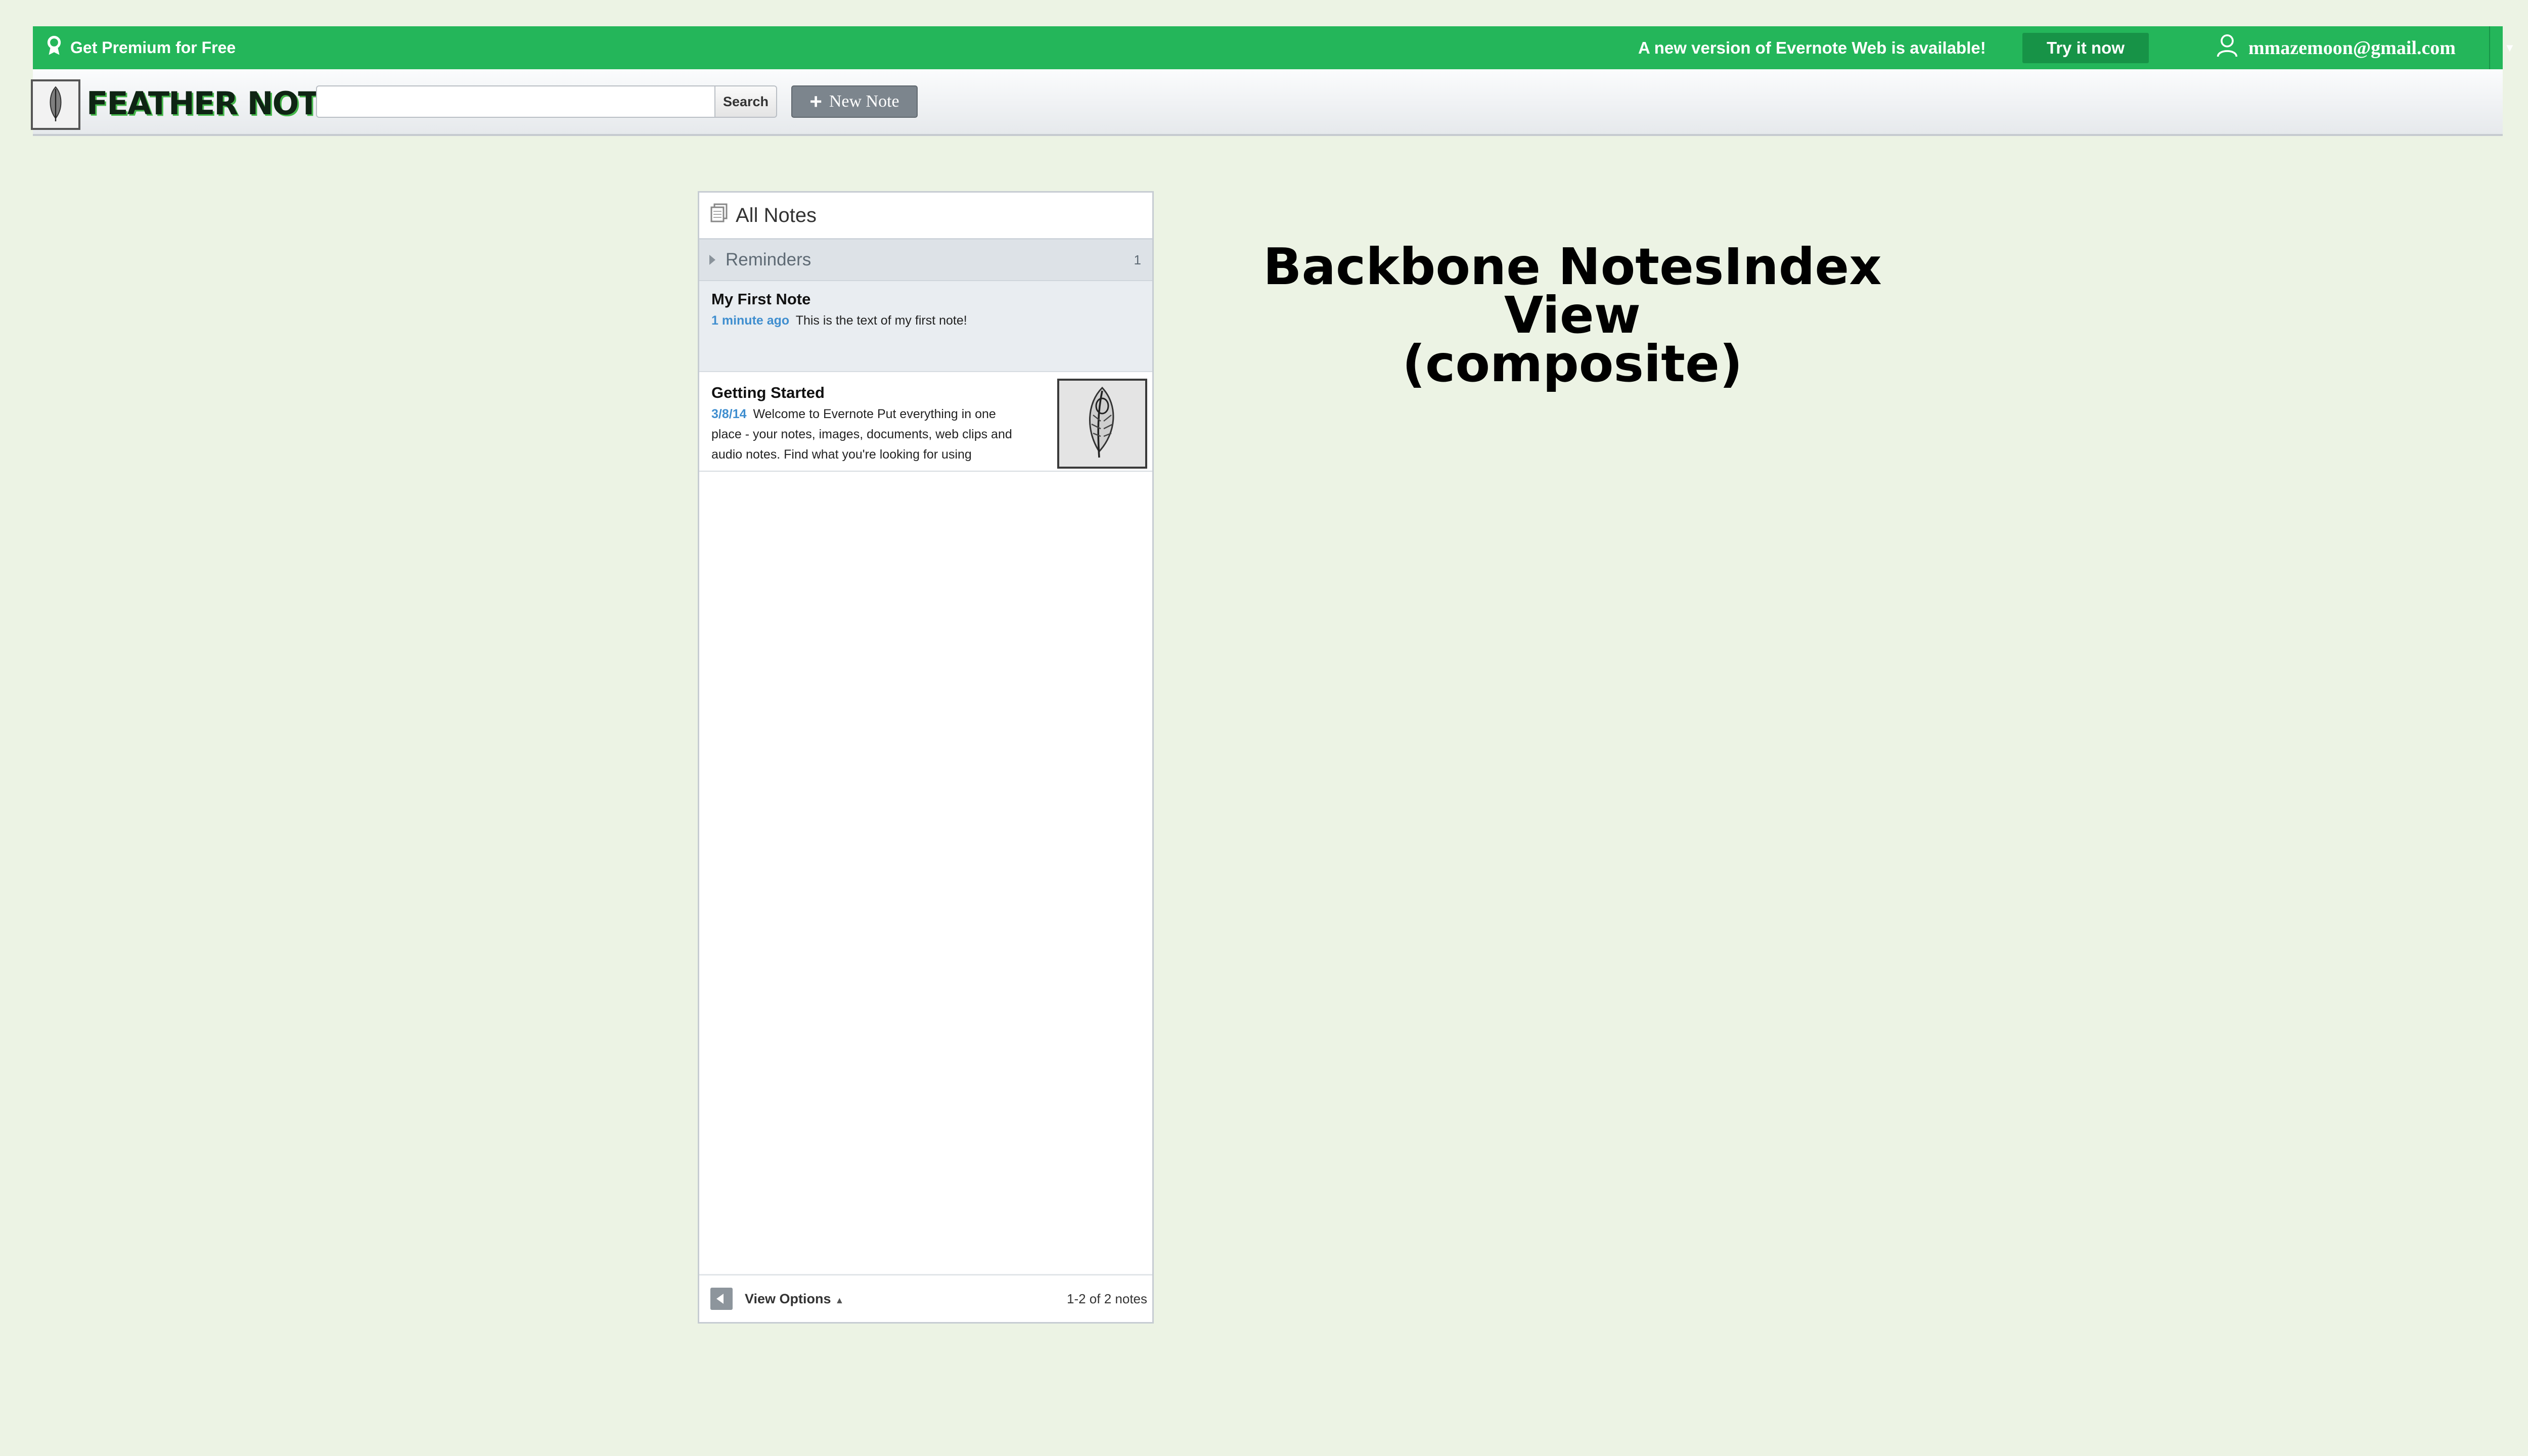 This screenshot has height=1456, width=2528. What do you see at coordinates (729, 414) in the screenshot?
I see `note-date: 3/8/14` at bounding box center [729, 414].